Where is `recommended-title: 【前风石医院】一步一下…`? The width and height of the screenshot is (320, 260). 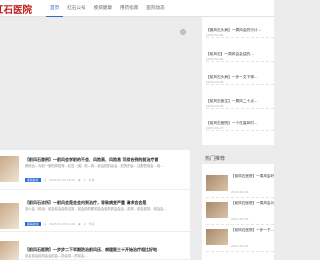
recommended-title: 【前风石医院】一步一下… is located at coordinates (252, 230).